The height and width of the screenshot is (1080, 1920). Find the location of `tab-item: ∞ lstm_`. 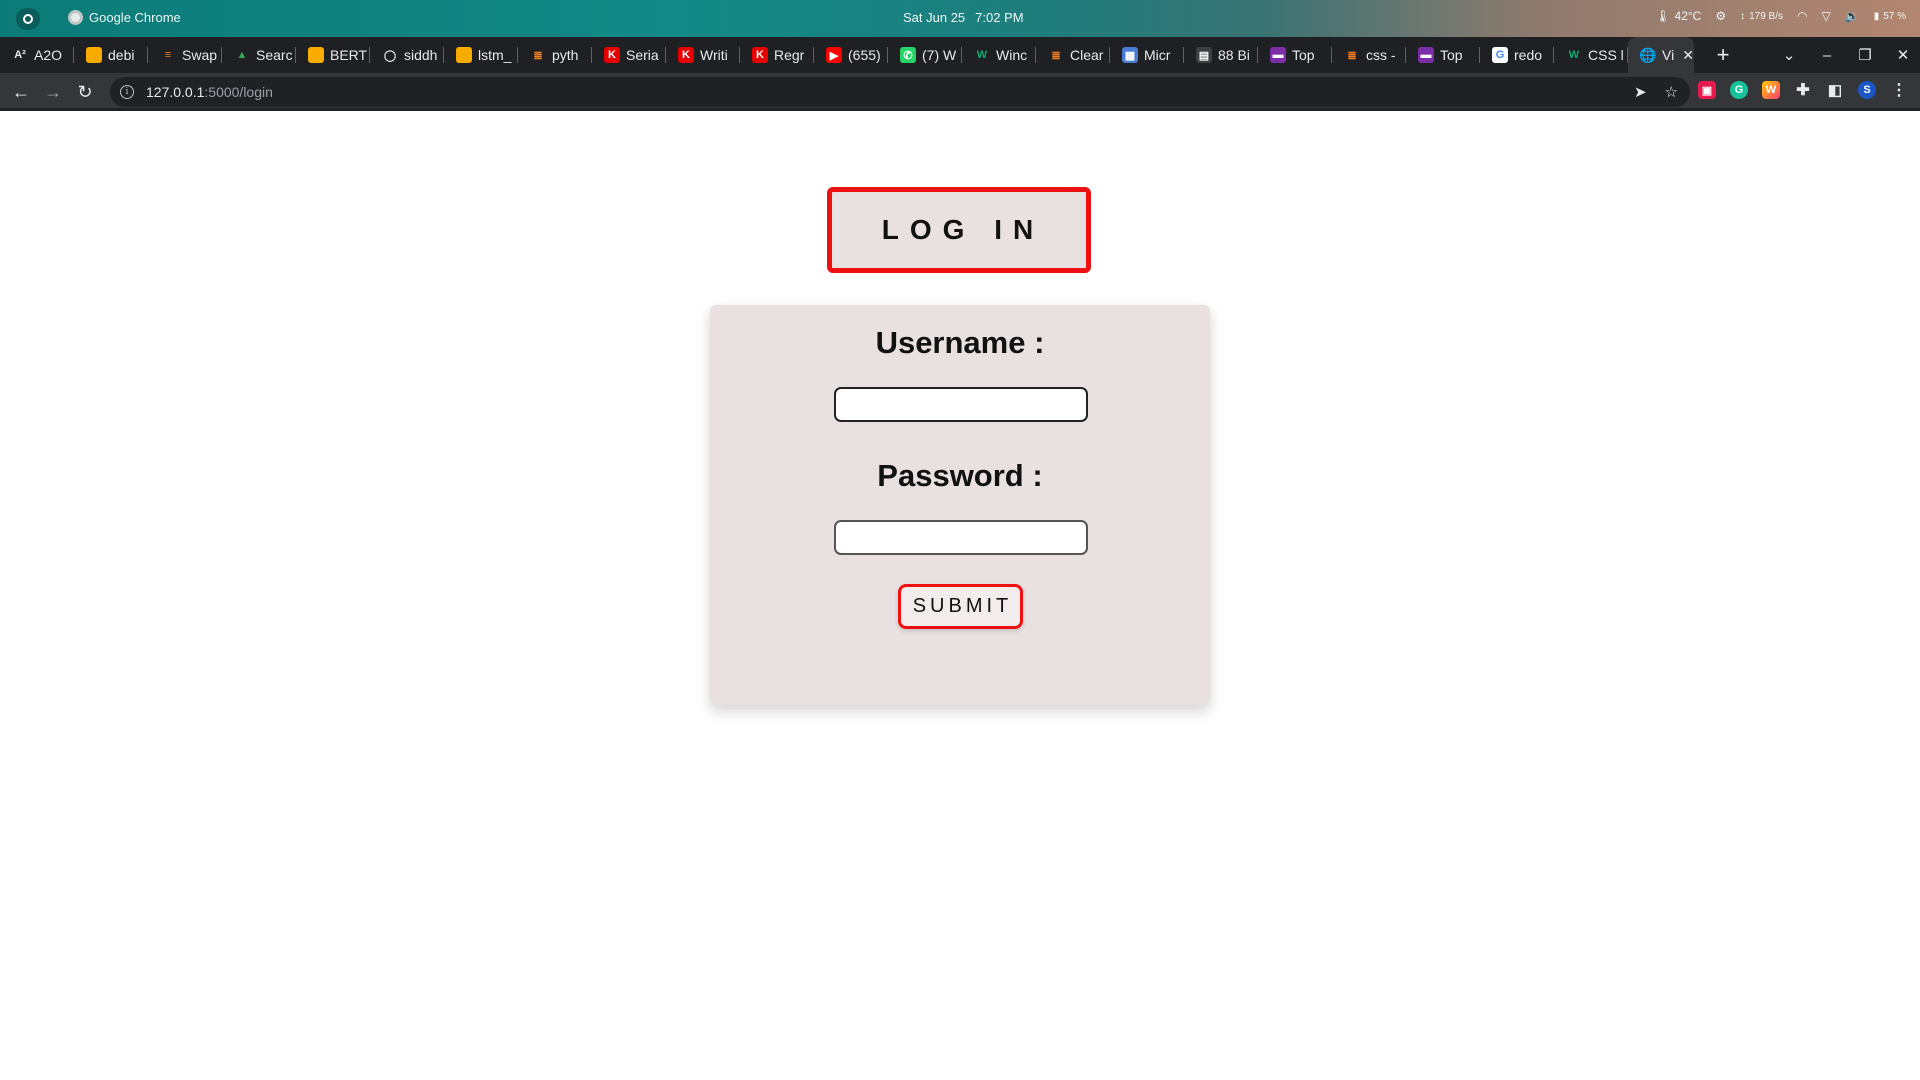

tab-item: ∞ lstm_ is located at coordinates (481, 55).